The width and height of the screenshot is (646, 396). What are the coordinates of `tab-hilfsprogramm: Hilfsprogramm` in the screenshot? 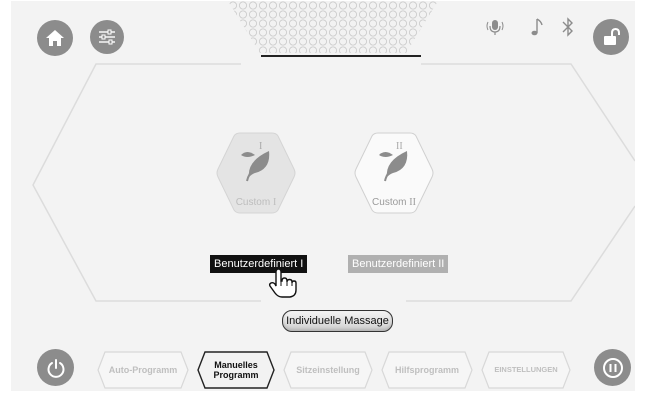 It's located at (427, 370).